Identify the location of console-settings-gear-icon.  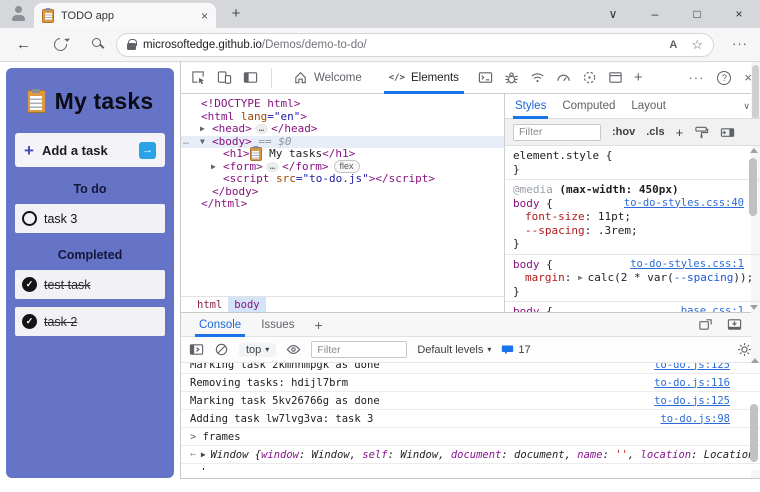
(744, 349).